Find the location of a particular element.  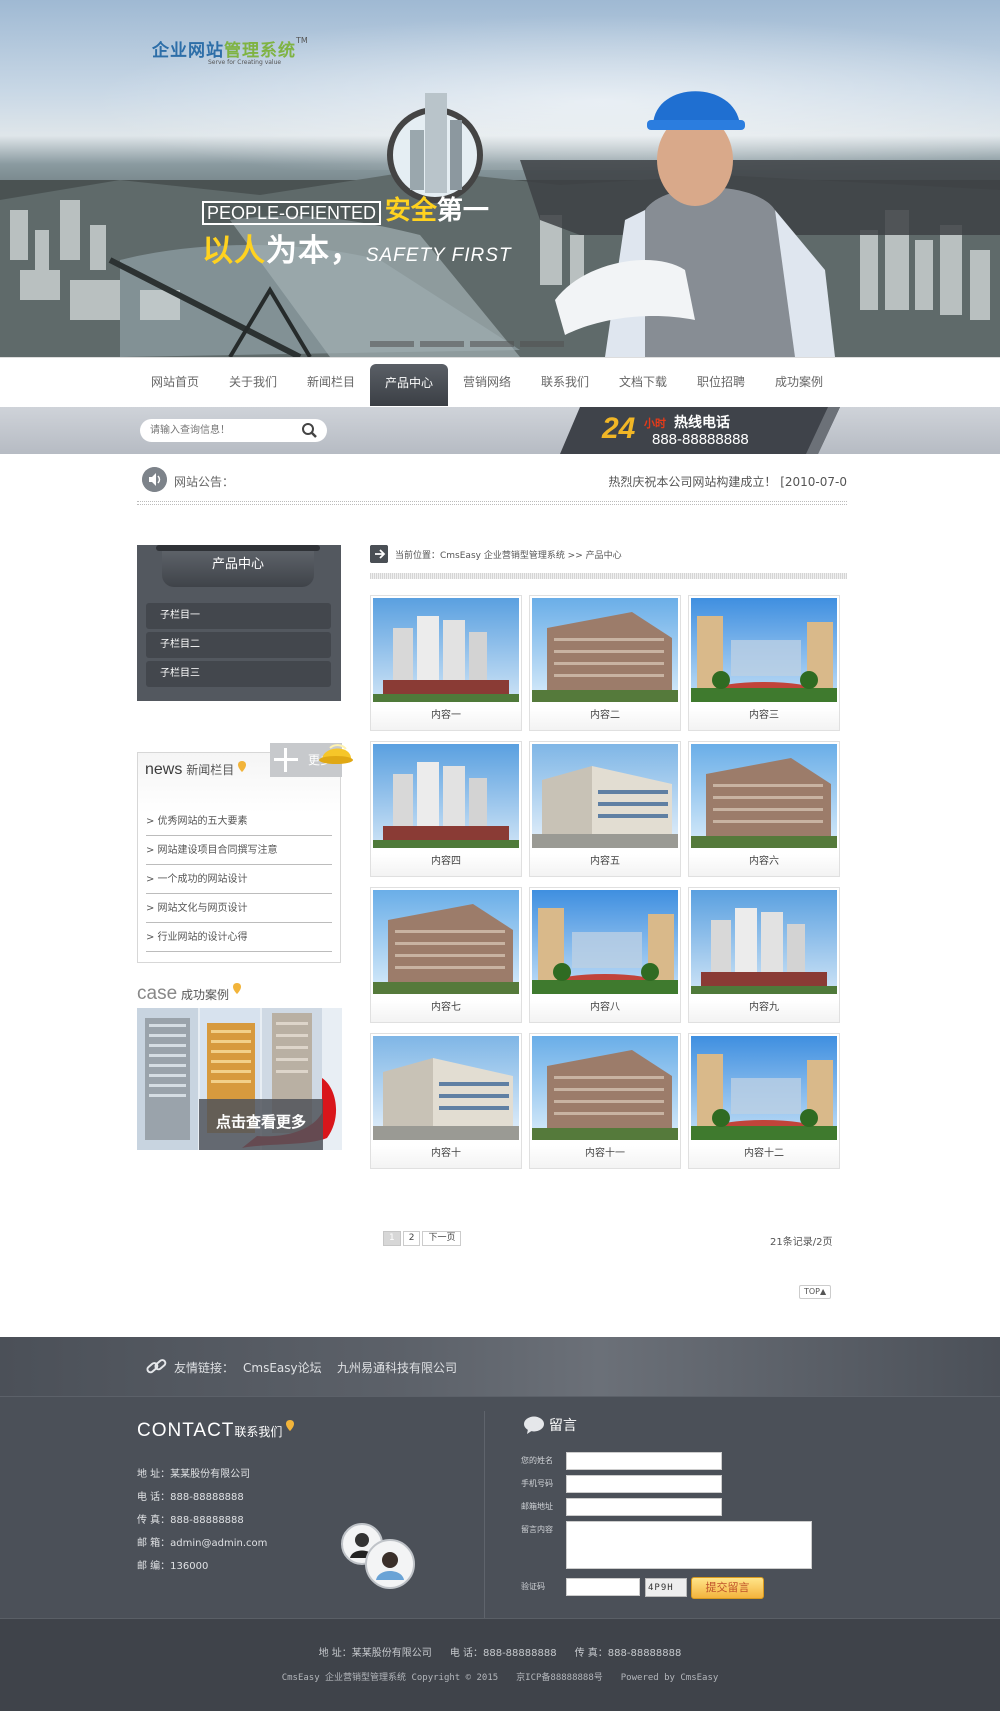

product-card: 内容九 is located at coordinates (764, 955).